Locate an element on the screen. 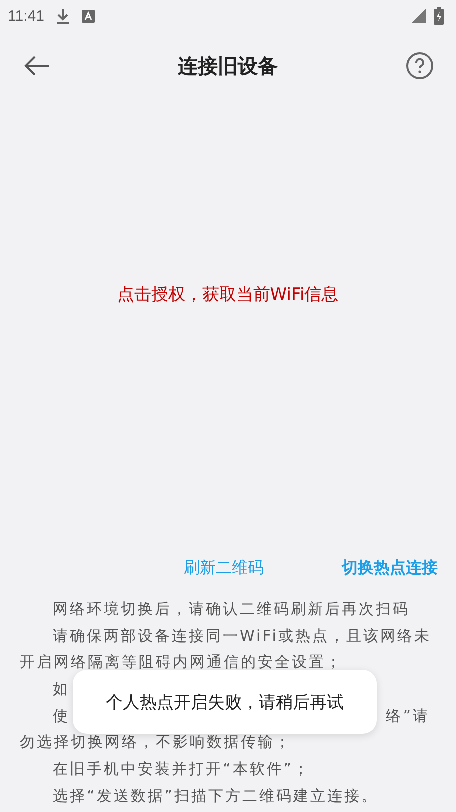 The height and width of the screenshot is (812, 456). keyboard-a-icon is located at coordinates (89, 16).